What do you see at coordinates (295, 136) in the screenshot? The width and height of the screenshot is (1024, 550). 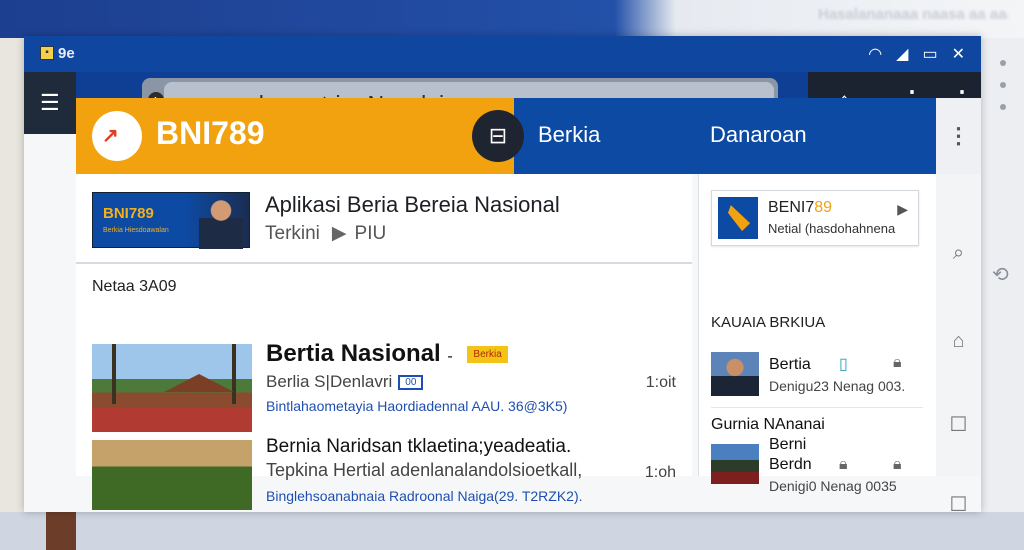 I see `brand-logo-area: ↗ BNI789` at bounding box center [295, 136].